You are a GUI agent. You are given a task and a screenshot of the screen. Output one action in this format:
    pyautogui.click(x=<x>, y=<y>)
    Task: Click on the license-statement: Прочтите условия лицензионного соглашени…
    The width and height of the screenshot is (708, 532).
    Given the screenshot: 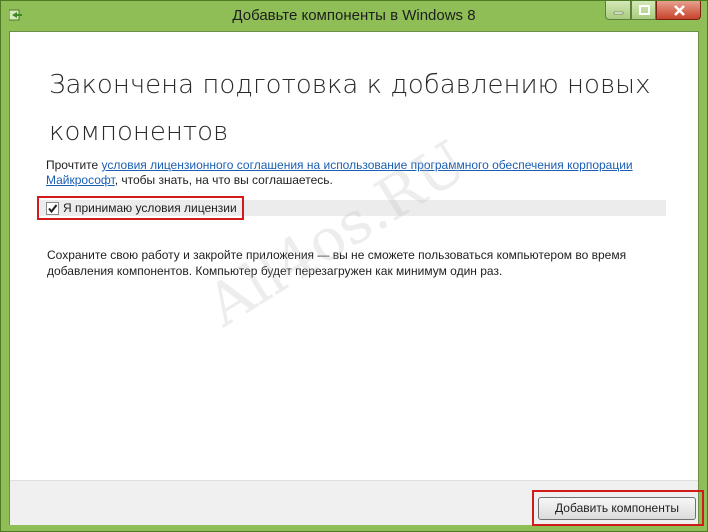 What is the action you would take?
    pyautogui.click(x=356, y=173)
    